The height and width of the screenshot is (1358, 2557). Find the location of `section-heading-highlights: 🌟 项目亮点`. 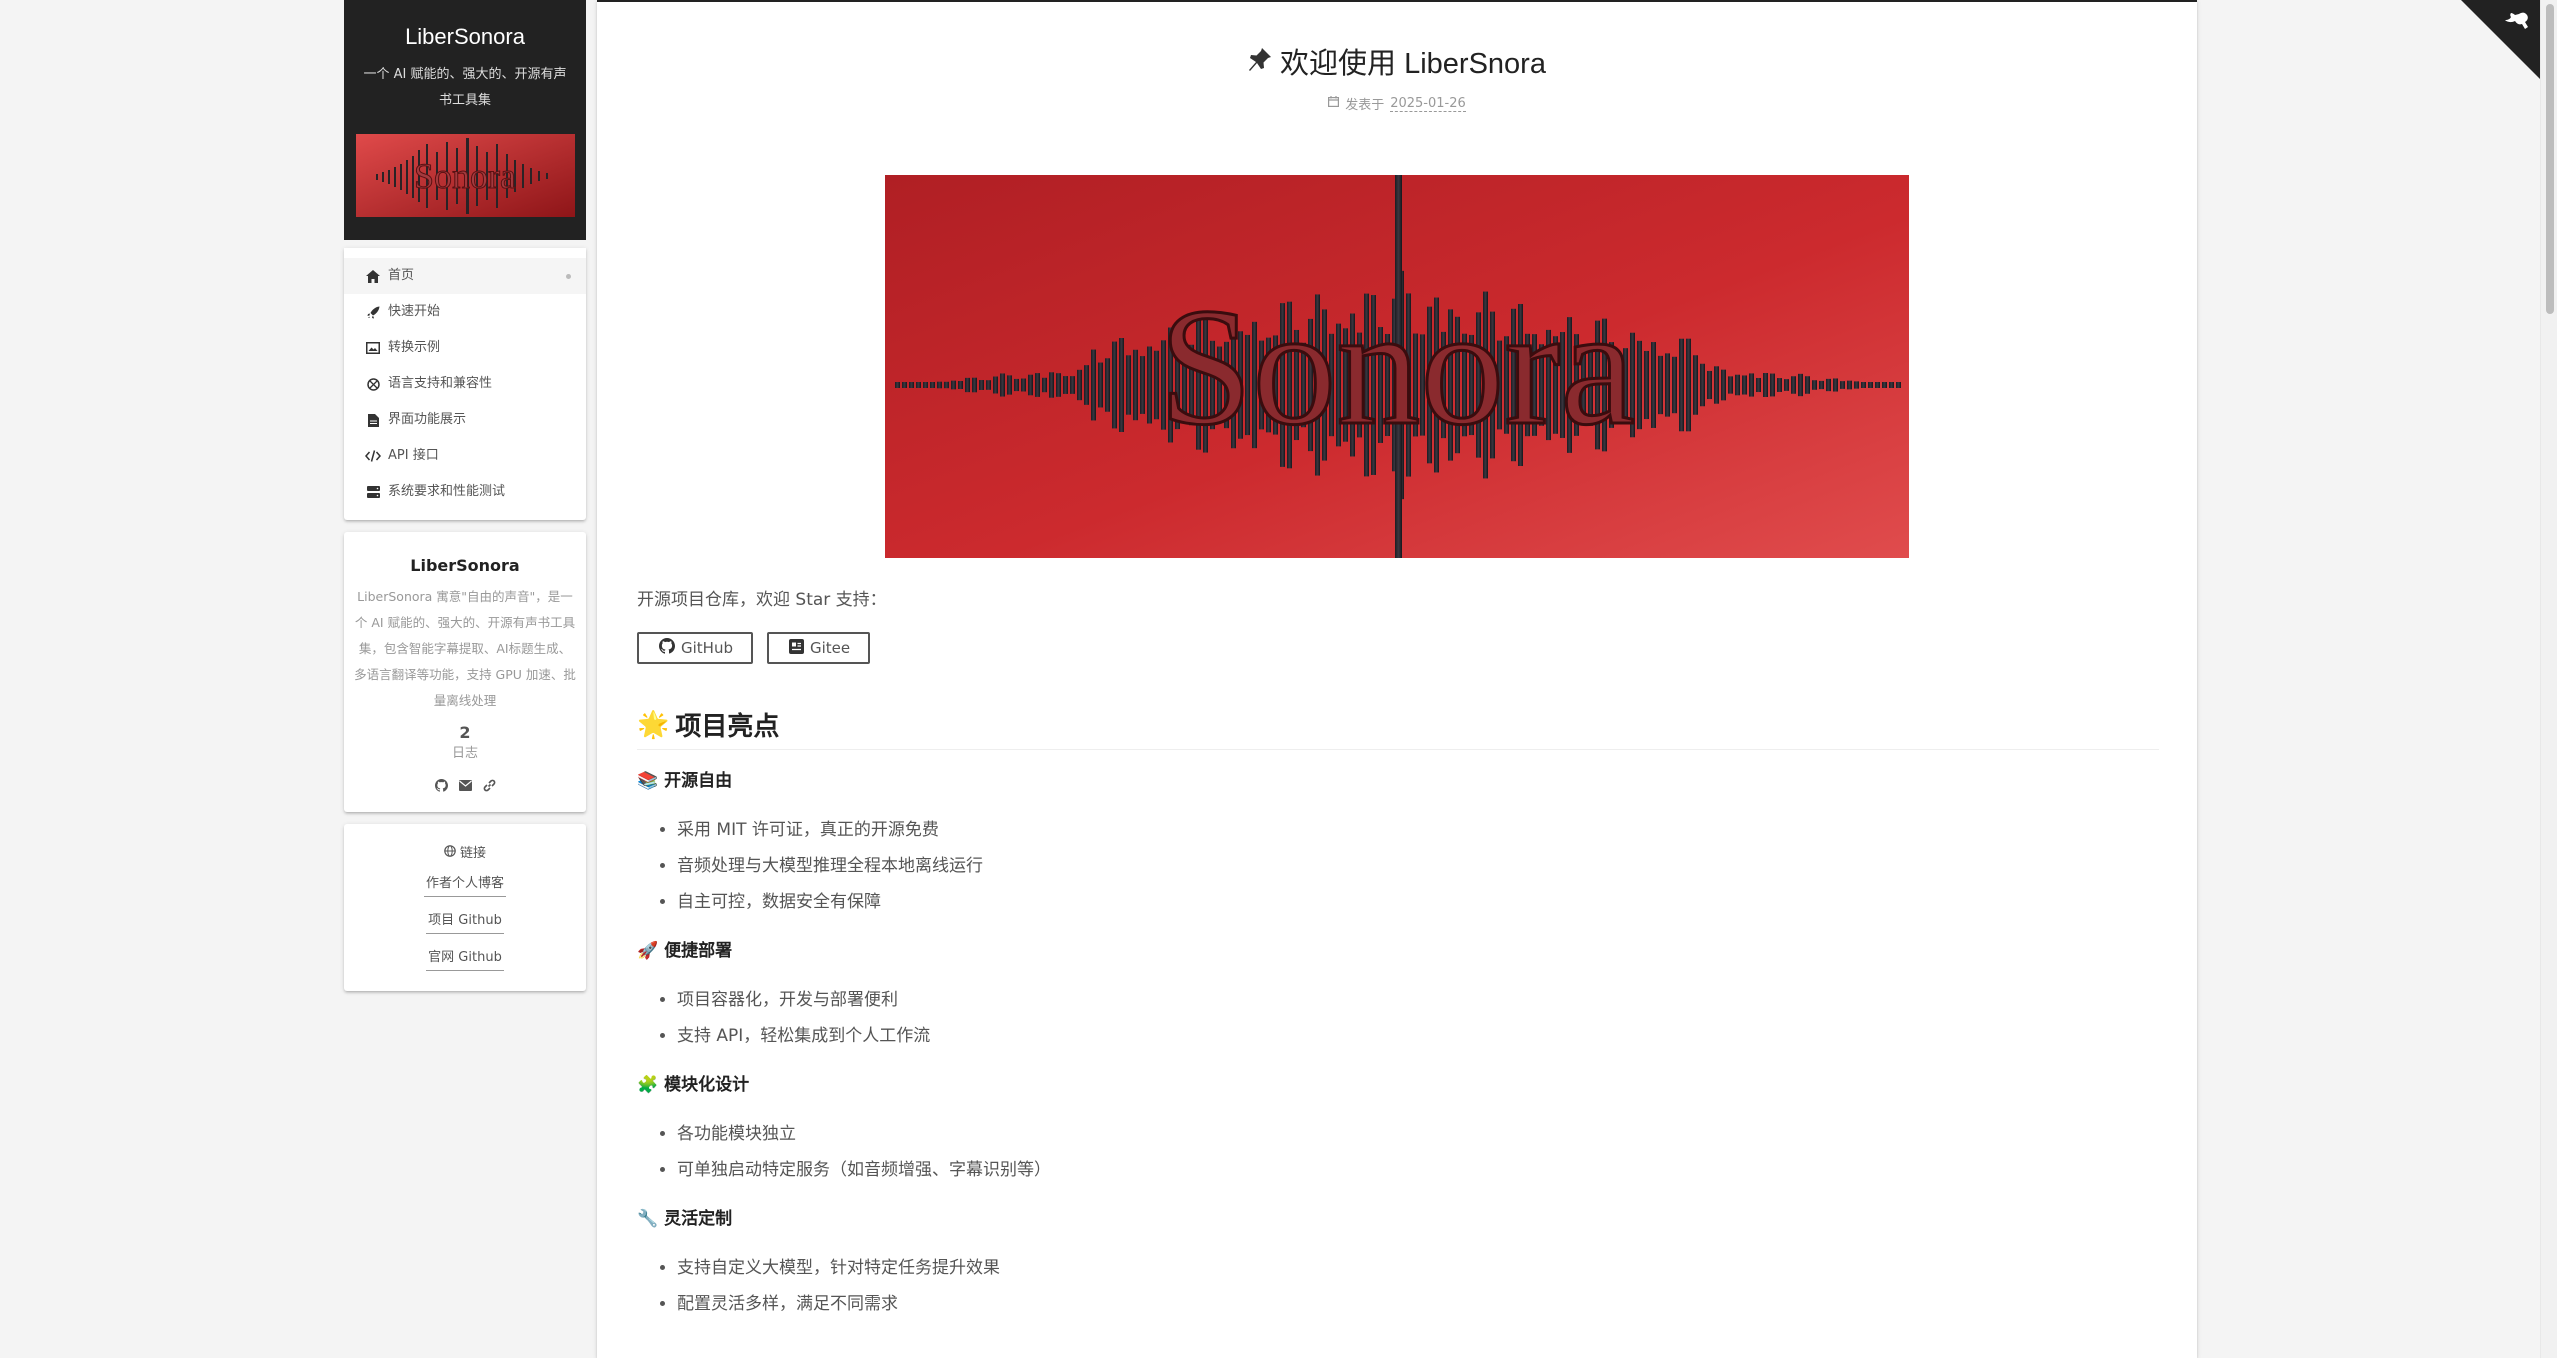

section-heading-highlights: 🌟 项目亮点 is located at coordinates (1398, 728).